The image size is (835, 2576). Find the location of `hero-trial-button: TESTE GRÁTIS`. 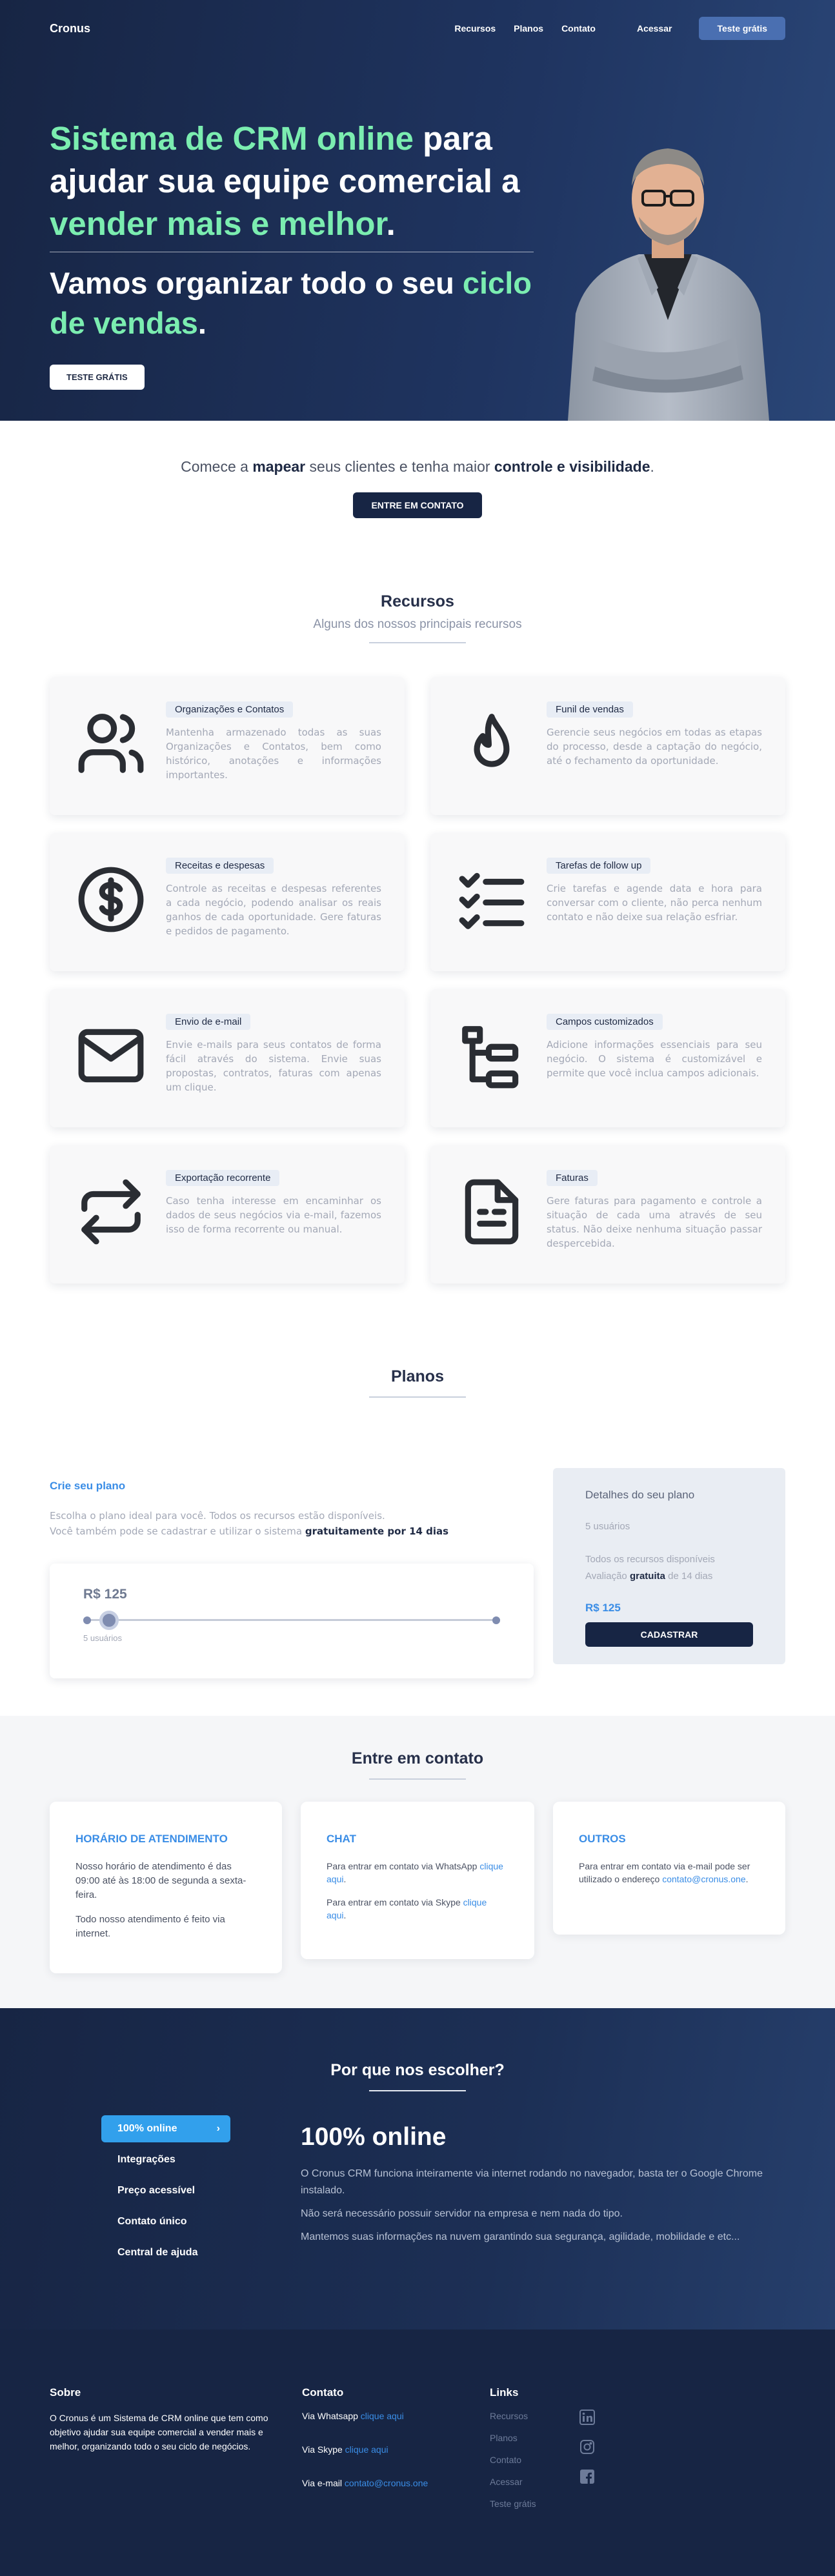

hero-trial-button: TESTE GRÁTIS is located at coordinates (97, 377).